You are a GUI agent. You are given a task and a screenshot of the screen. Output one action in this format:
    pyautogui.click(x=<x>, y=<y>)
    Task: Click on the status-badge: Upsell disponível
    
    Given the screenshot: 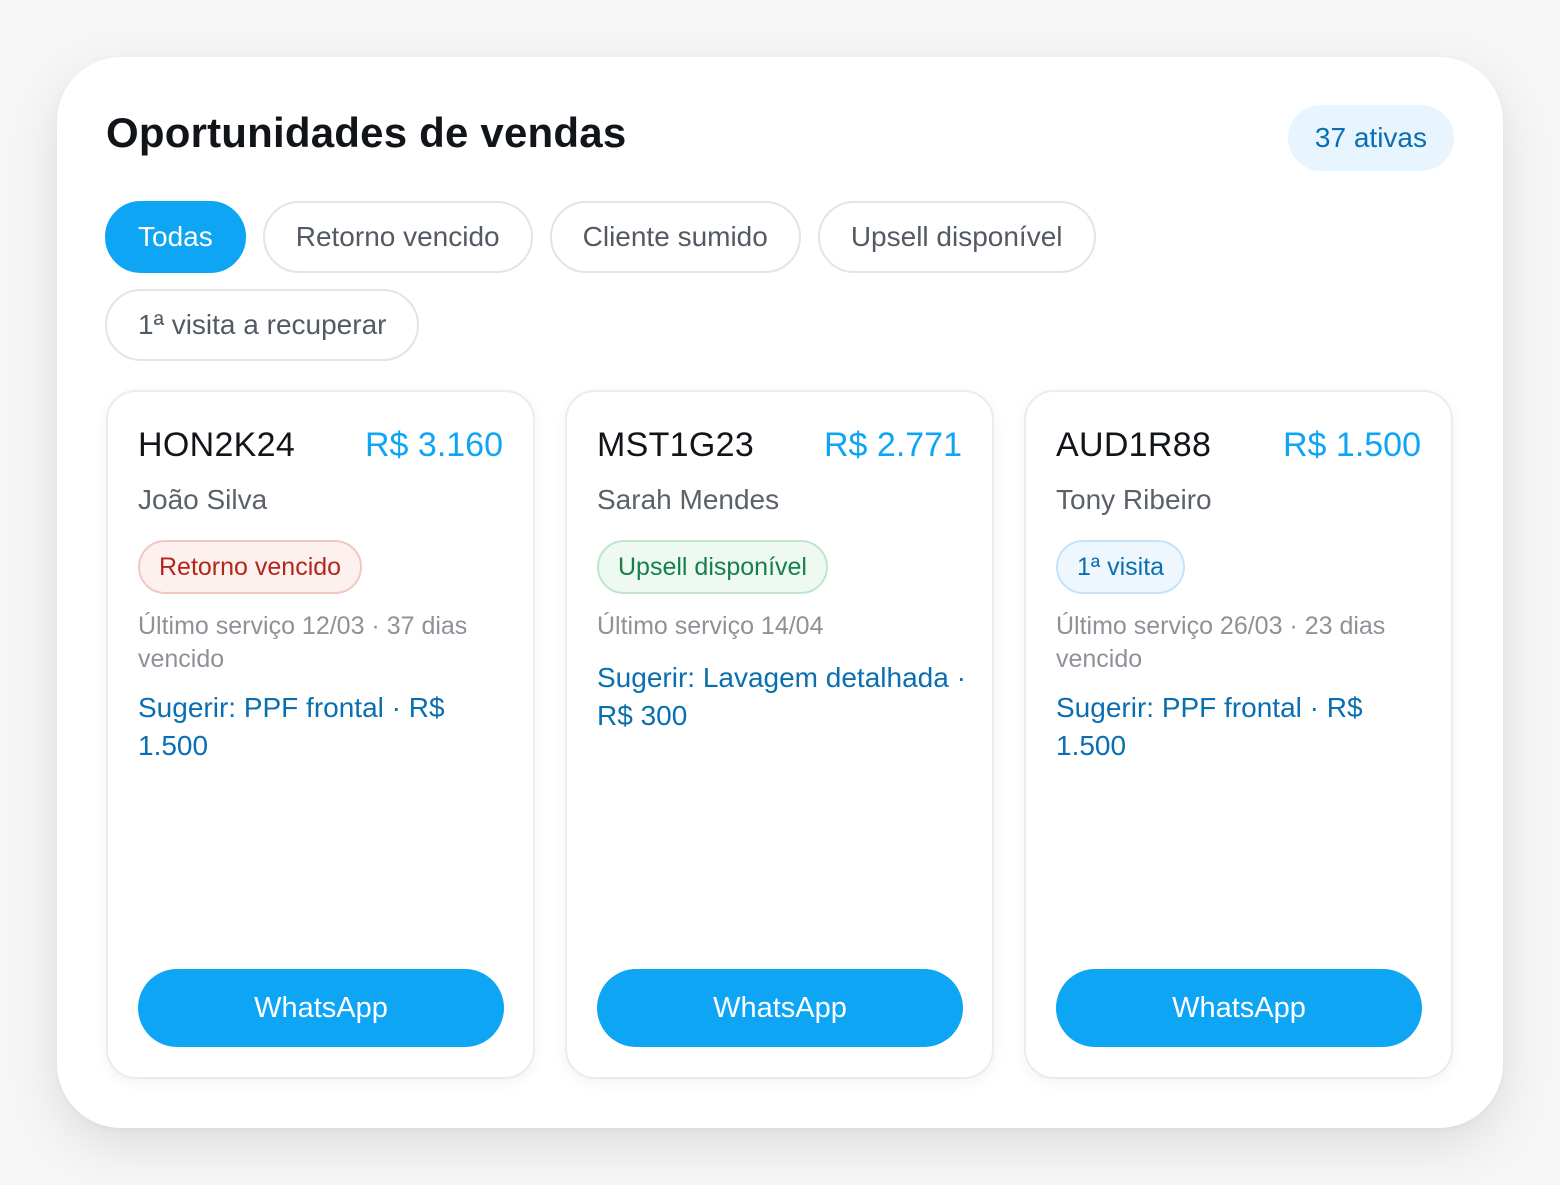 What is the action you would take?
    pyautogui.click(x=712, y=567)
    